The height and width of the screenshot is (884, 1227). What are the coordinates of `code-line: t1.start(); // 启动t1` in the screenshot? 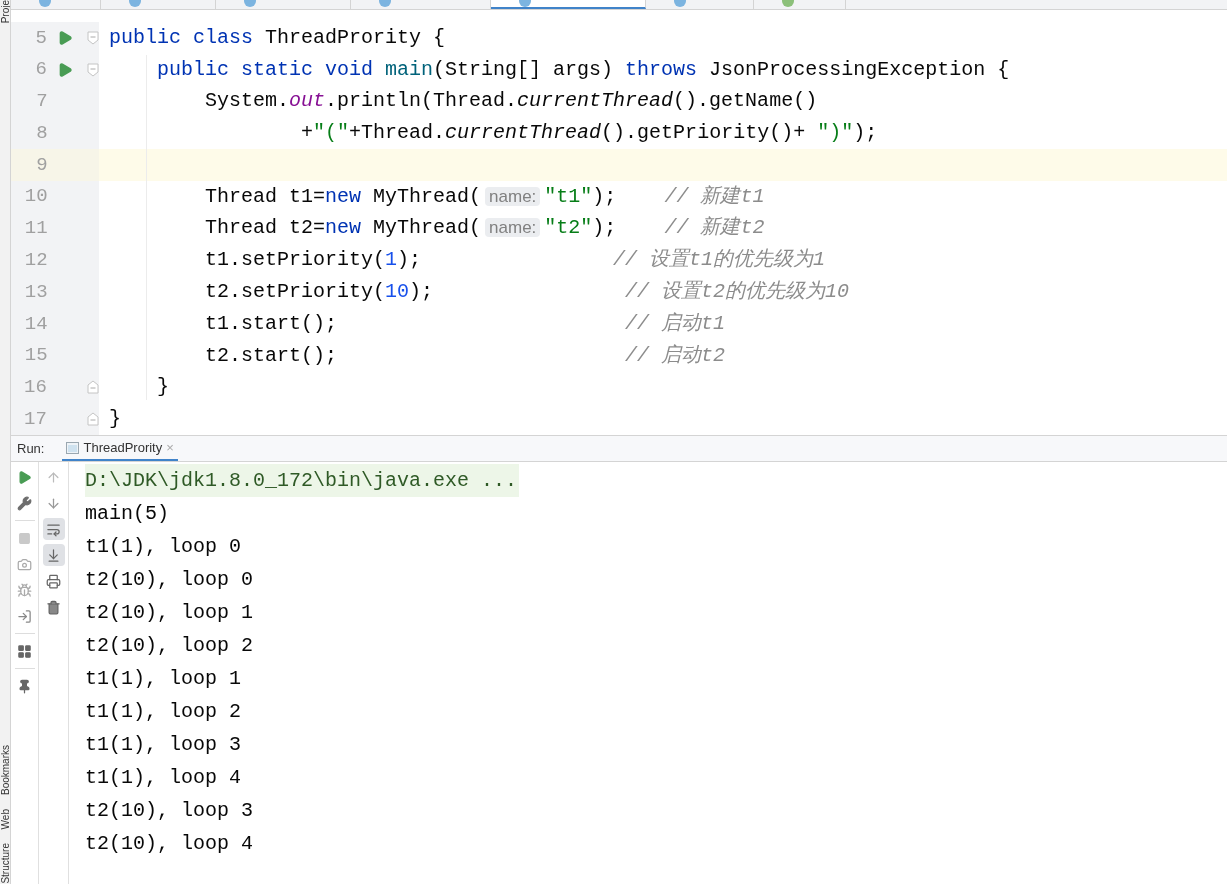 It's located at (465, 323).